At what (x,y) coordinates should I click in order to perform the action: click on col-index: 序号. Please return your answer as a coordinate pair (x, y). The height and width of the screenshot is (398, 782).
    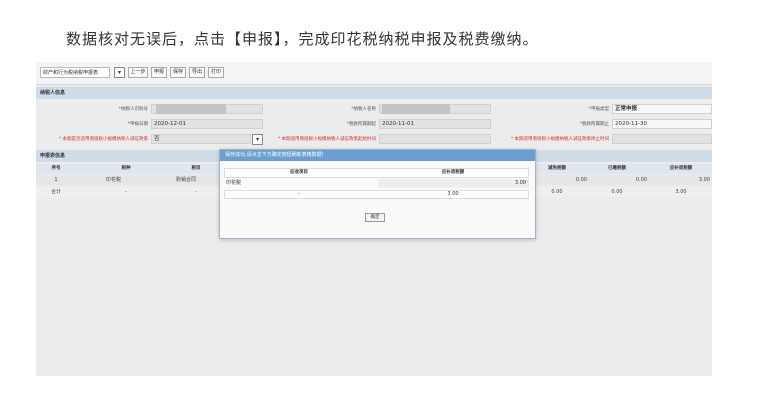
    Looking at the image, I should click on (56, 168).